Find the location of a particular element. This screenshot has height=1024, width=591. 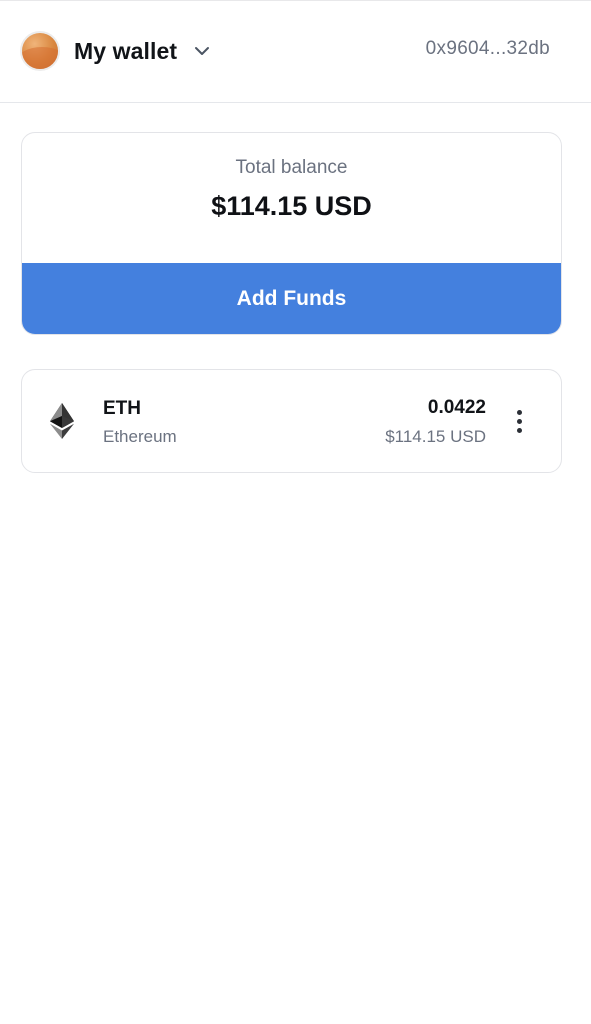

ethereum-icon is located at coordinates (62, 421).